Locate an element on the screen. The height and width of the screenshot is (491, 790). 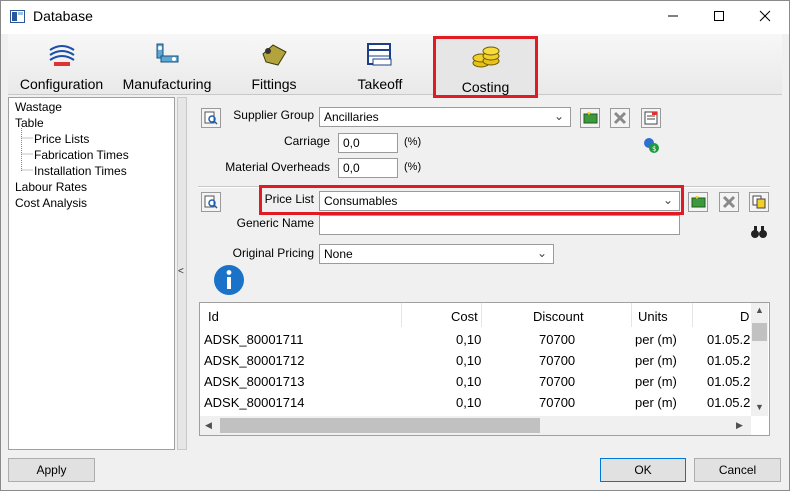
currency-button: $ is located at coordinates (651, 145).